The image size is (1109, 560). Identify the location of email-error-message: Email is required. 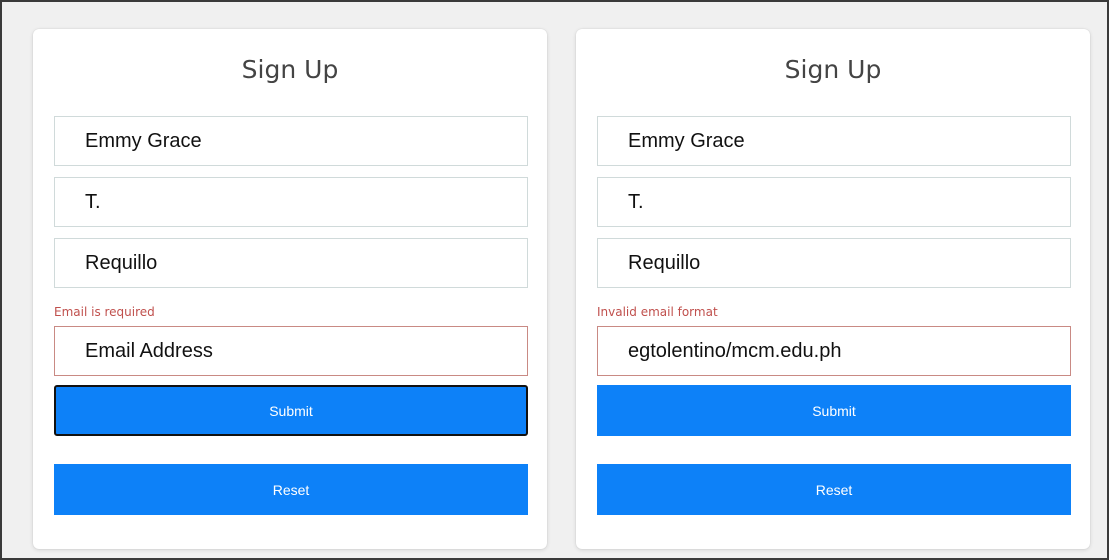
(104, 312).